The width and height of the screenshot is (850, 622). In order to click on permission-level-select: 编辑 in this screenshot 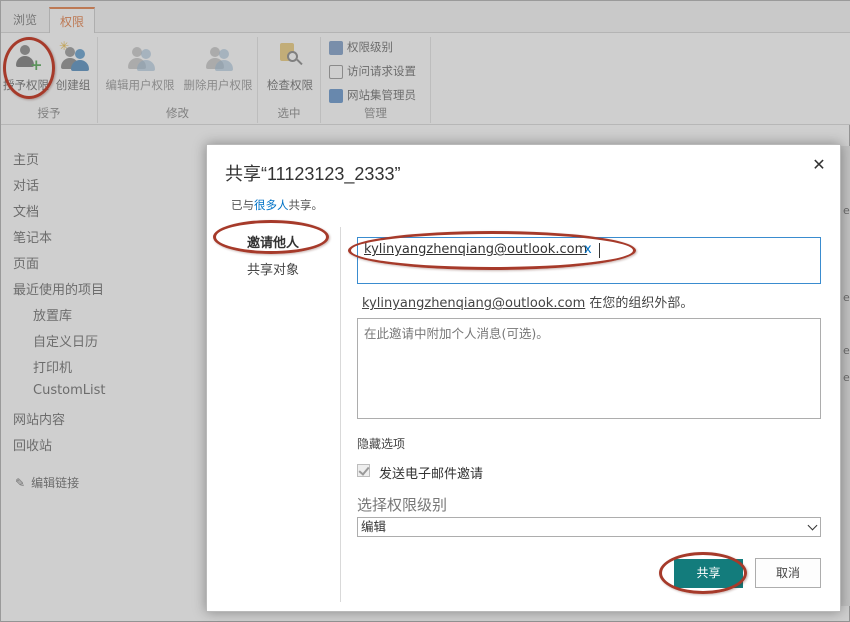, I will do `click(589, 527)`.